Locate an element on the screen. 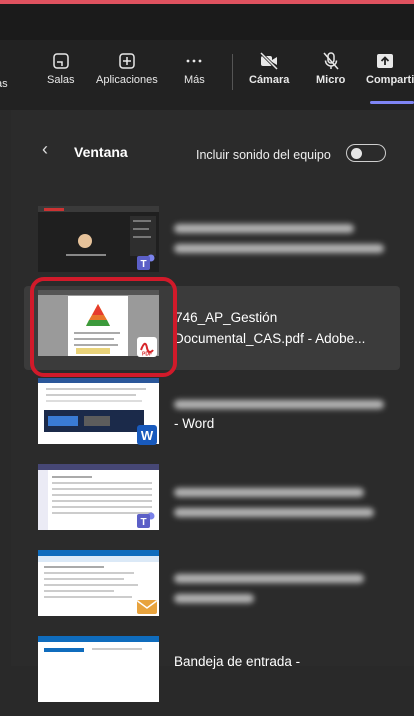  apps-icon is located at coordinates (127, 61).